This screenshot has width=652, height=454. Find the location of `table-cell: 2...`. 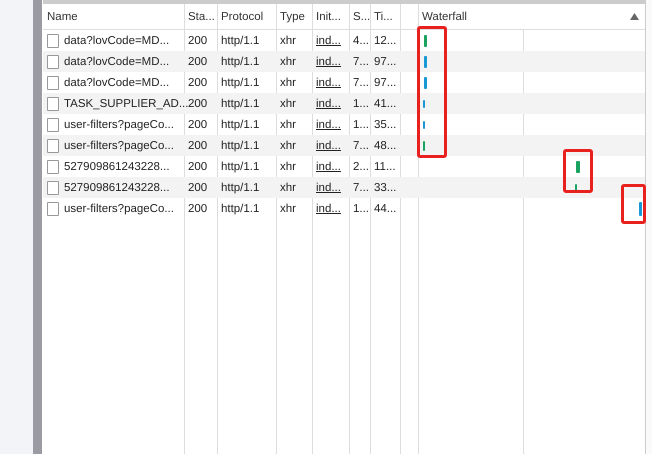

table-cell: 2... is located at coordinates (361, 166).